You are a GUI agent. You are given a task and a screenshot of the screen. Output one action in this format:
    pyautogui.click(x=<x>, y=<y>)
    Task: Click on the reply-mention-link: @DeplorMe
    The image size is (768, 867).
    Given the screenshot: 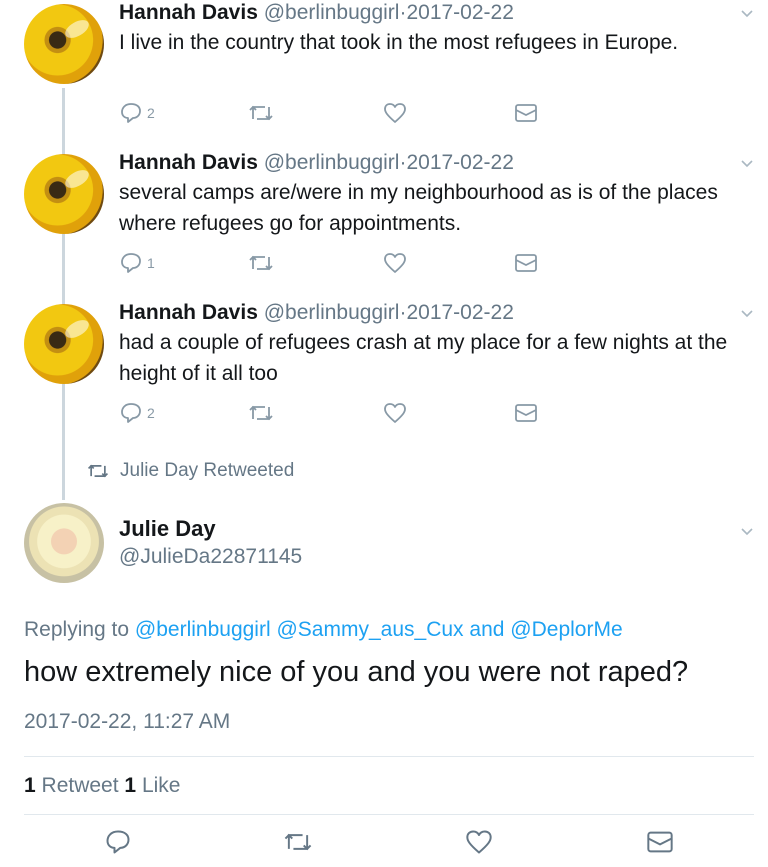 What is the action you would take?
    pyautogui.click(x=566, y=629)
    